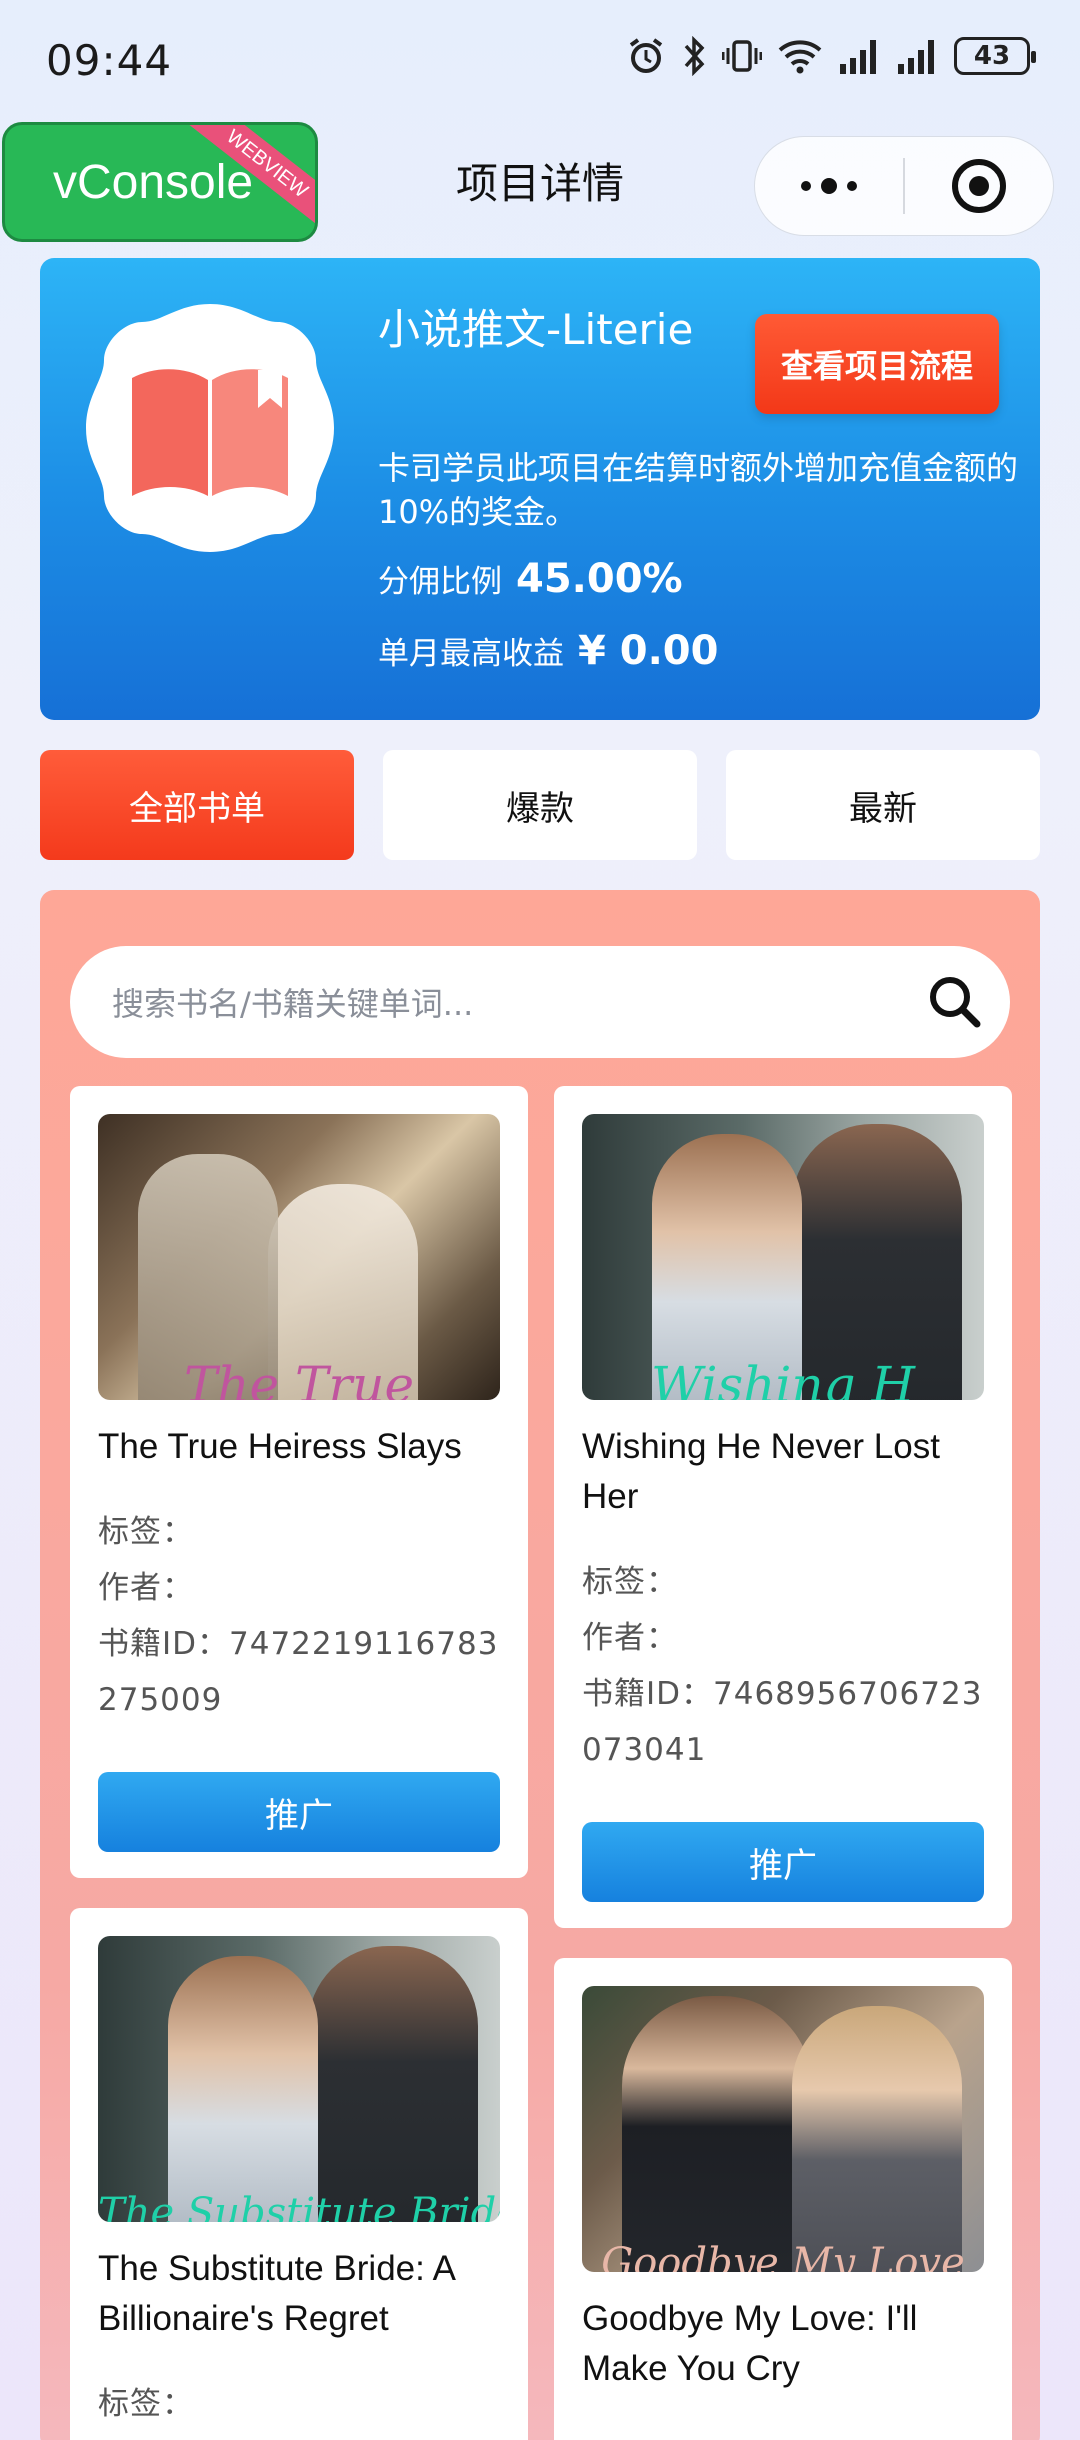  I want to click on commission-row: 分佣比例 45.00%, so click(530, 579).